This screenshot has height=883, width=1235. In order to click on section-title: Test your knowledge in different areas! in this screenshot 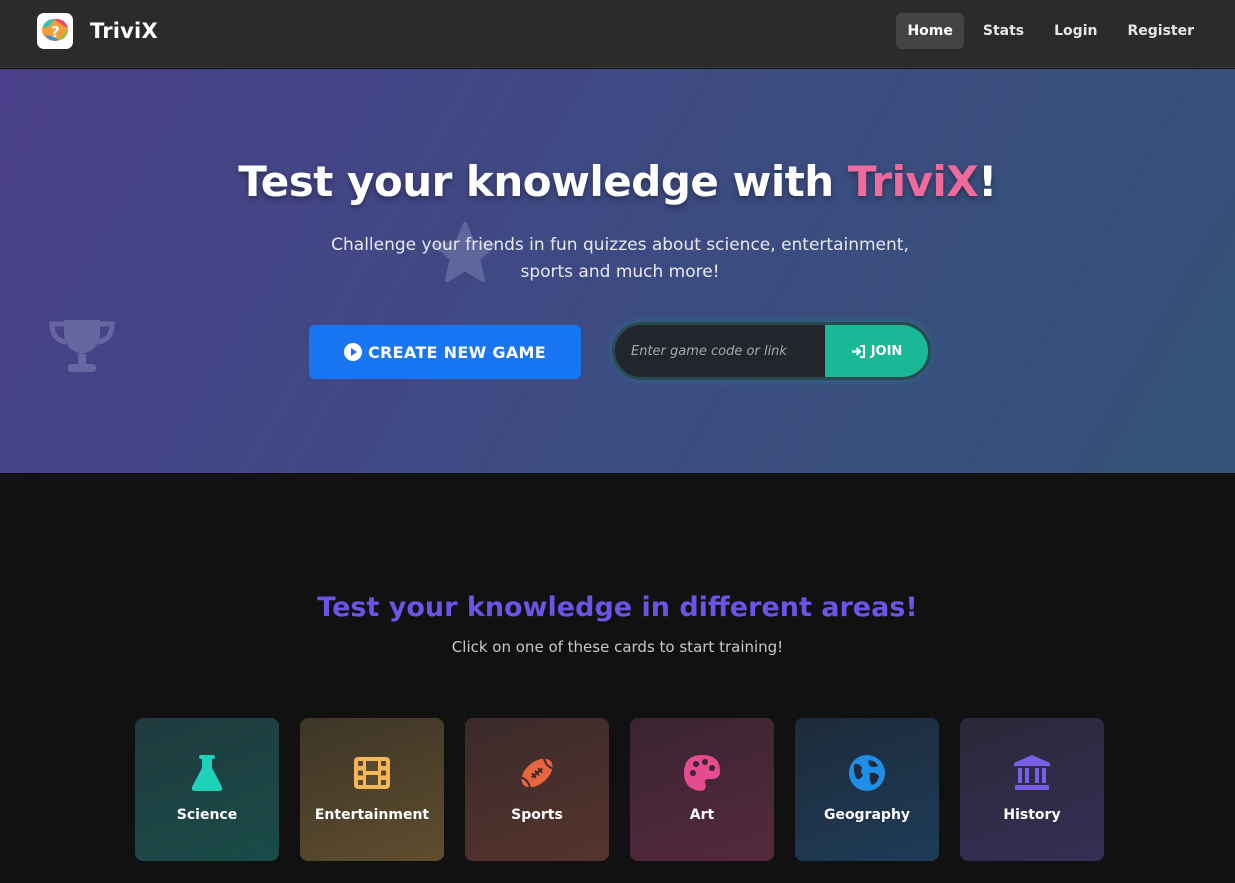, I will do `click(617, 607)`.